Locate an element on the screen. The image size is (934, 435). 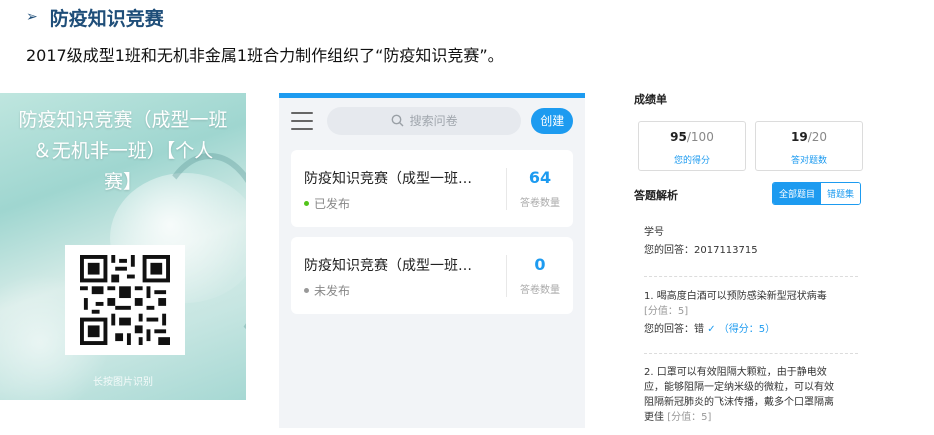
app-header: 搜索问卷 创建 is located at coordinates (432, 120).